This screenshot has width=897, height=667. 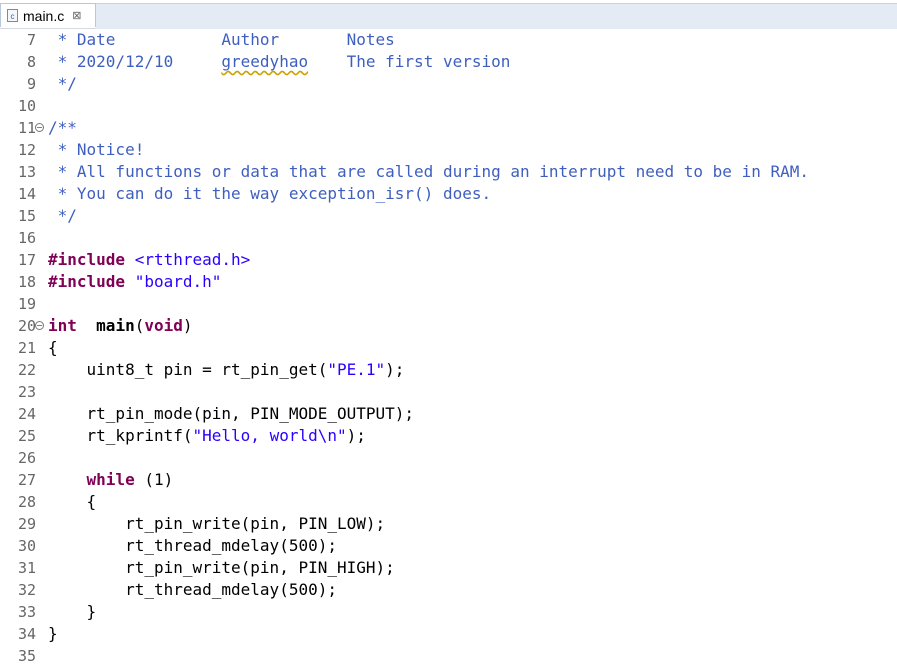 I want to click on code-text: rt_pin_write(pin, PIN_HIGH);, so click(x=221, y=568).